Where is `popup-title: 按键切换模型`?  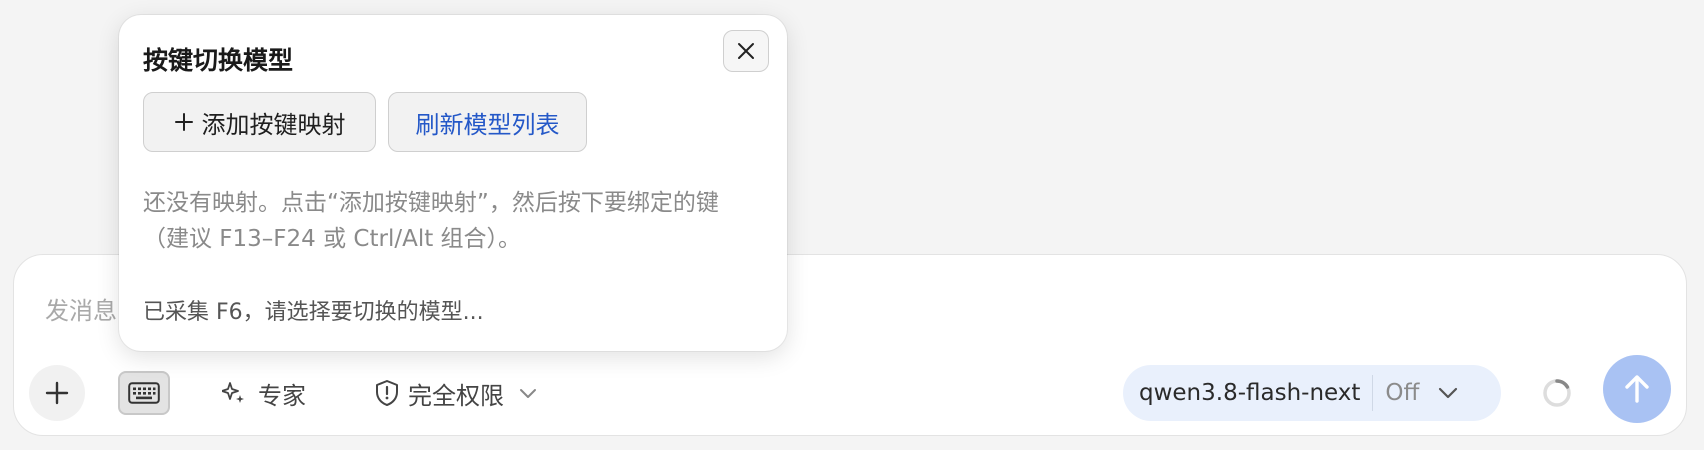 popup-title: 按键切换模型 is located at coordinates (218, 60).